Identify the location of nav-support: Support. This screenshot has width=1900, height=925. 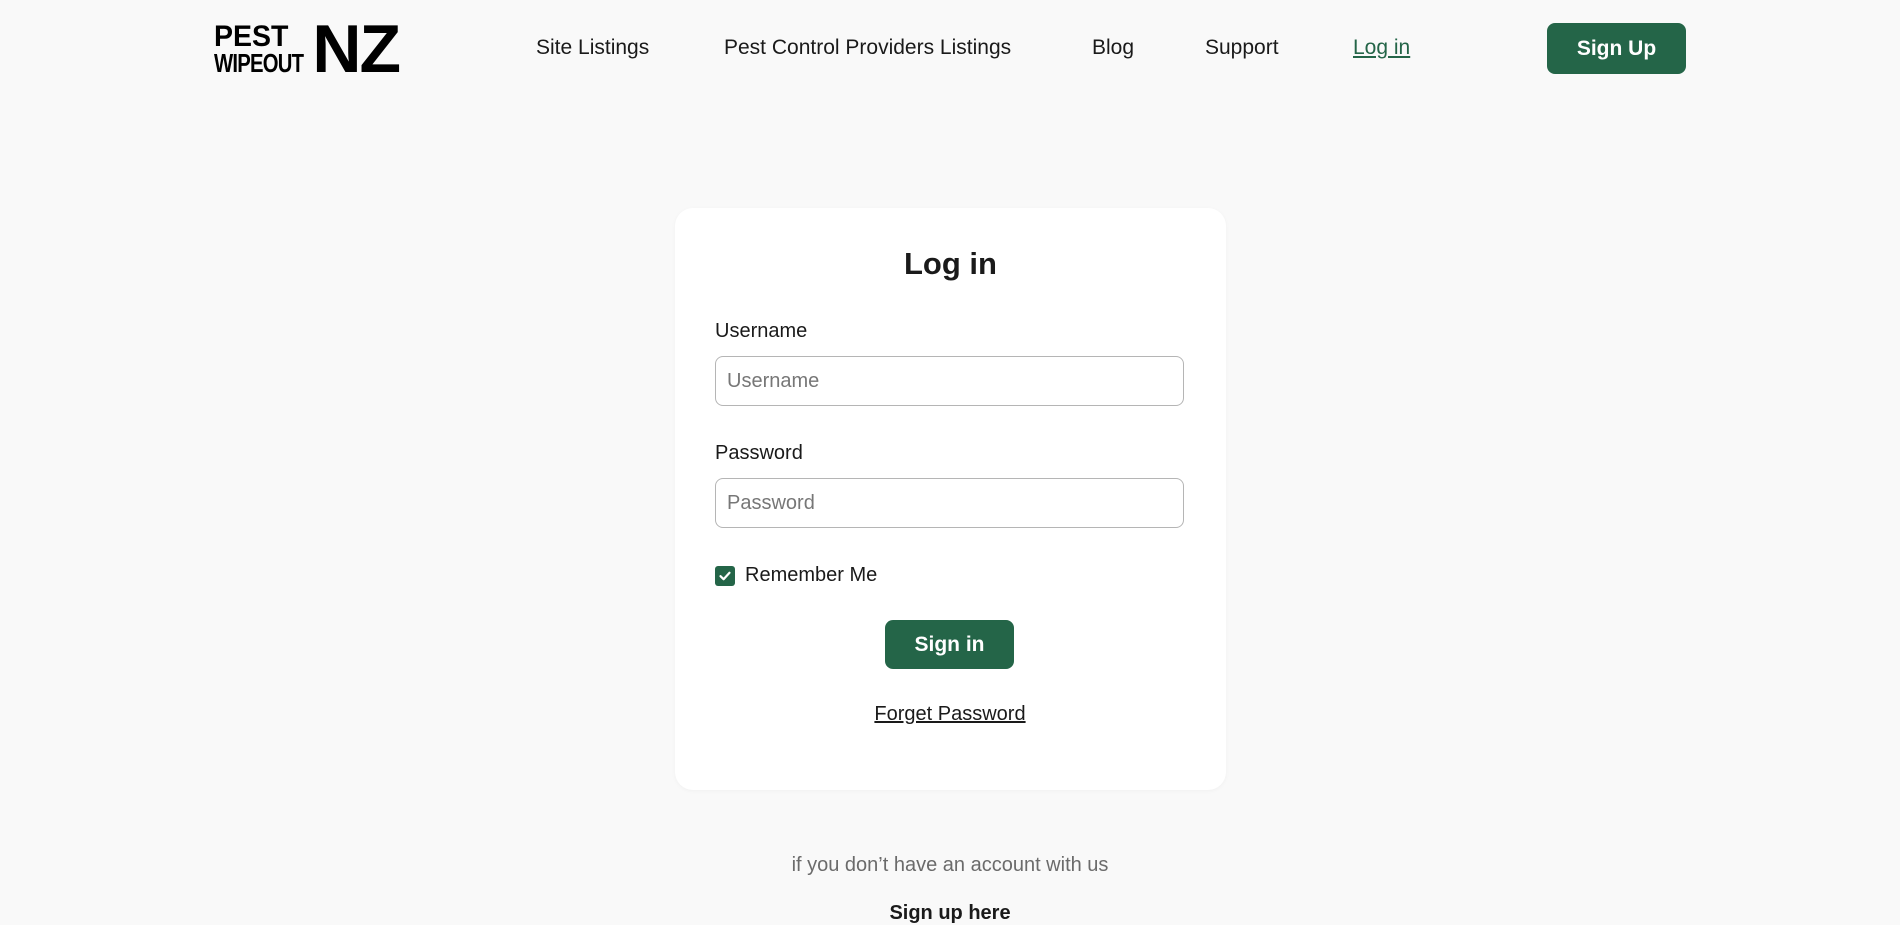
(1242, 48).